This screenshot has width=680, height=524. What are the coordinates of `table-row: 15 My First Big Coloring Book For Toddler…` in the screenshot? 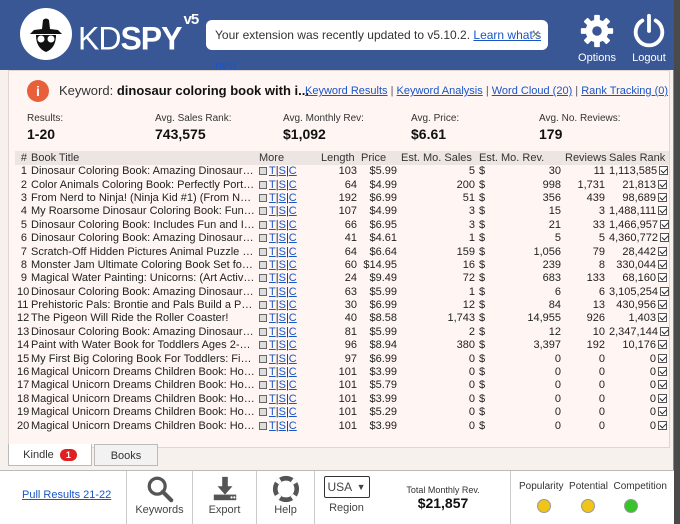 It's located at (342, 358).